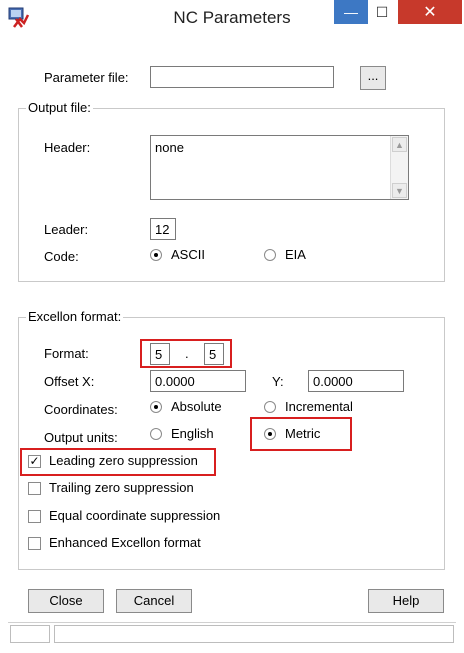 This screenshot has width=464, height=653. I want to click on close-window-button: ✕, so click(430, 12).